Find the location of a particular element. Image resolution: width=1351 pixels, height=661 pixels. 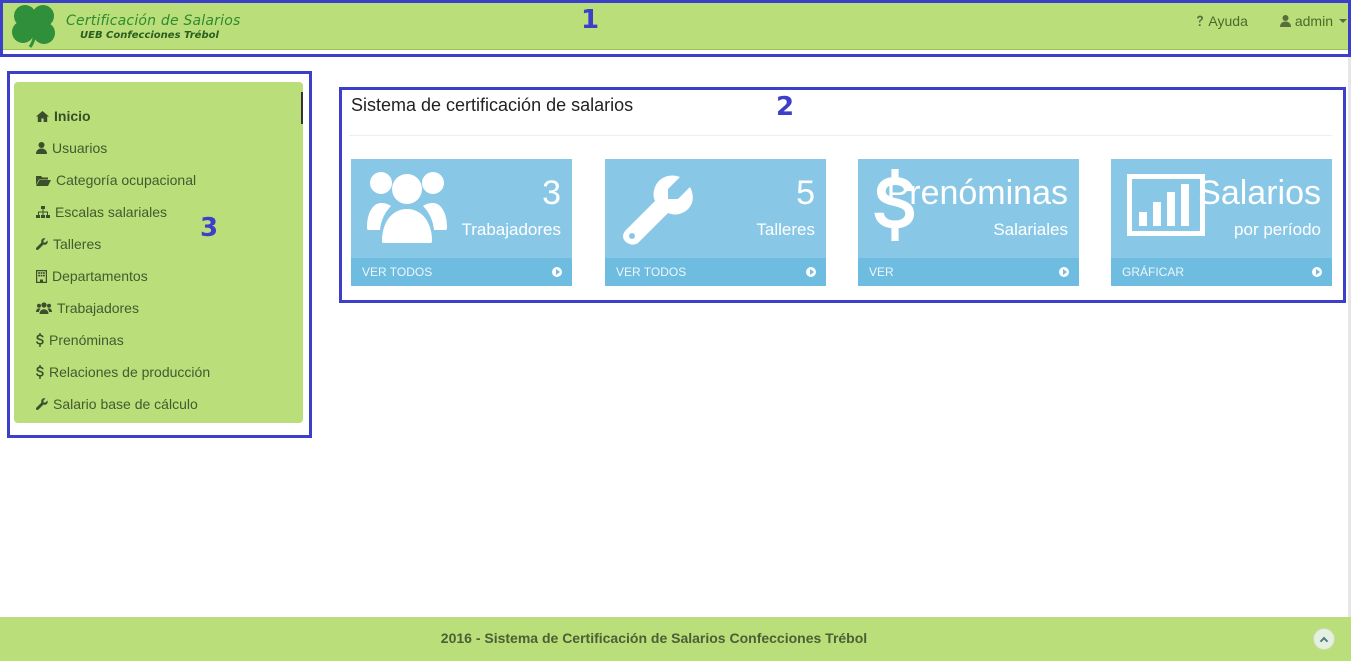

card-label: por período is located at coordinates (1277, 229).